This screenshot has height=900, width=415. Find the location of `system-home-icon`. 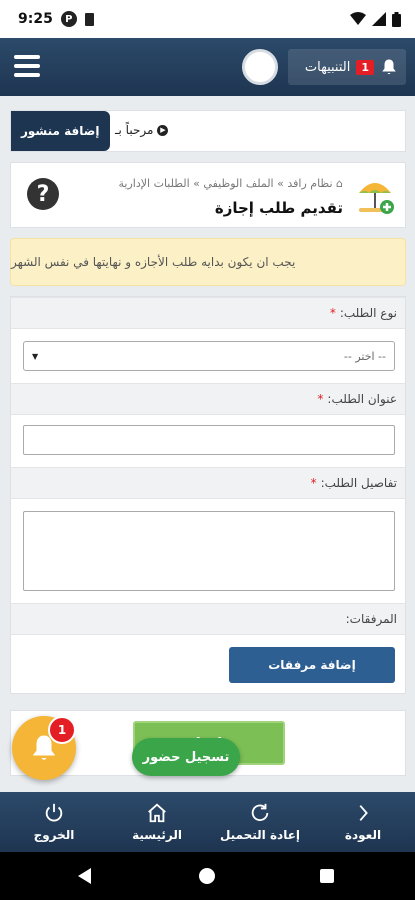

system-home-icon is located at coordinates (207, 876).